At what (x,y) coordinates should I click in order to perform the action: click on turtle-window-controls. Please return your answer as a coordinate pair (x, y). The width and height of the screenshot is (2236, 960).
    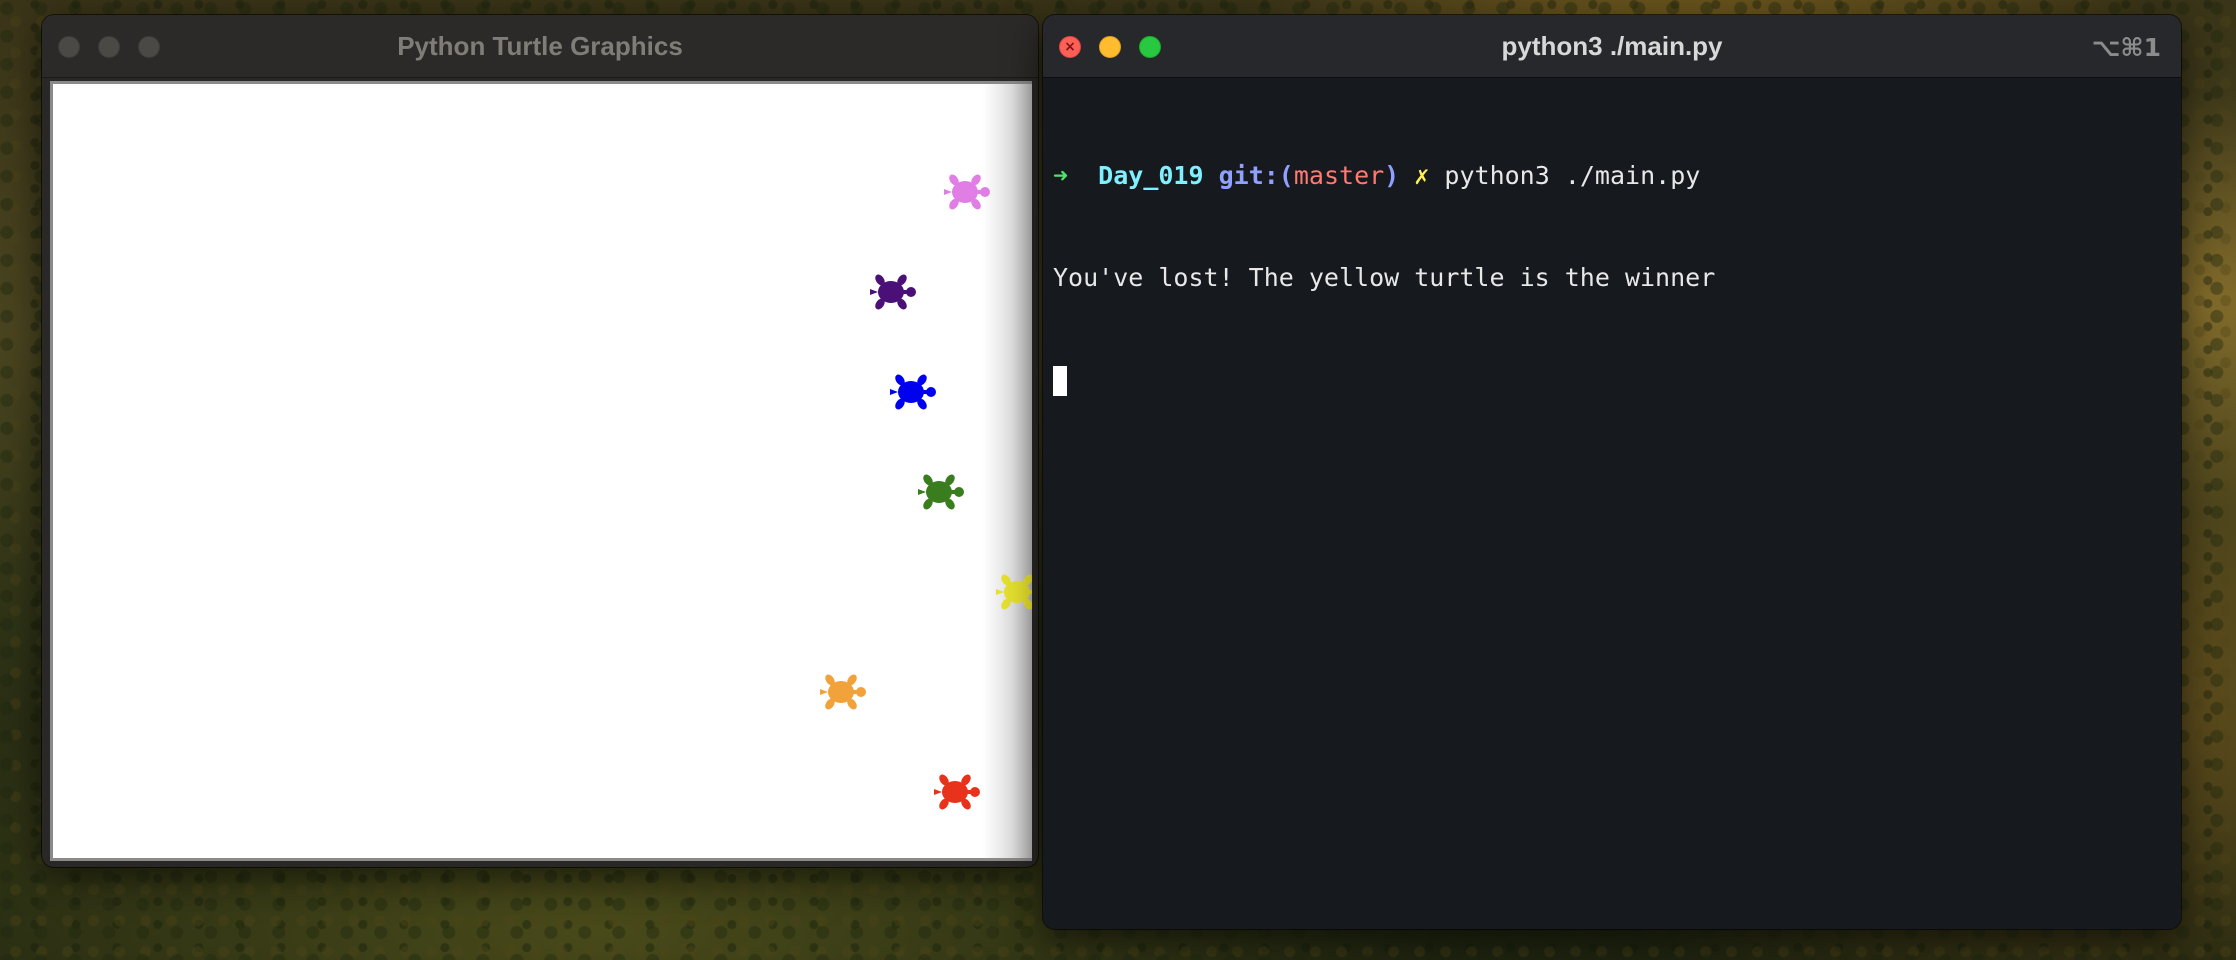
    Looking at the image, I should click on (109, 47).